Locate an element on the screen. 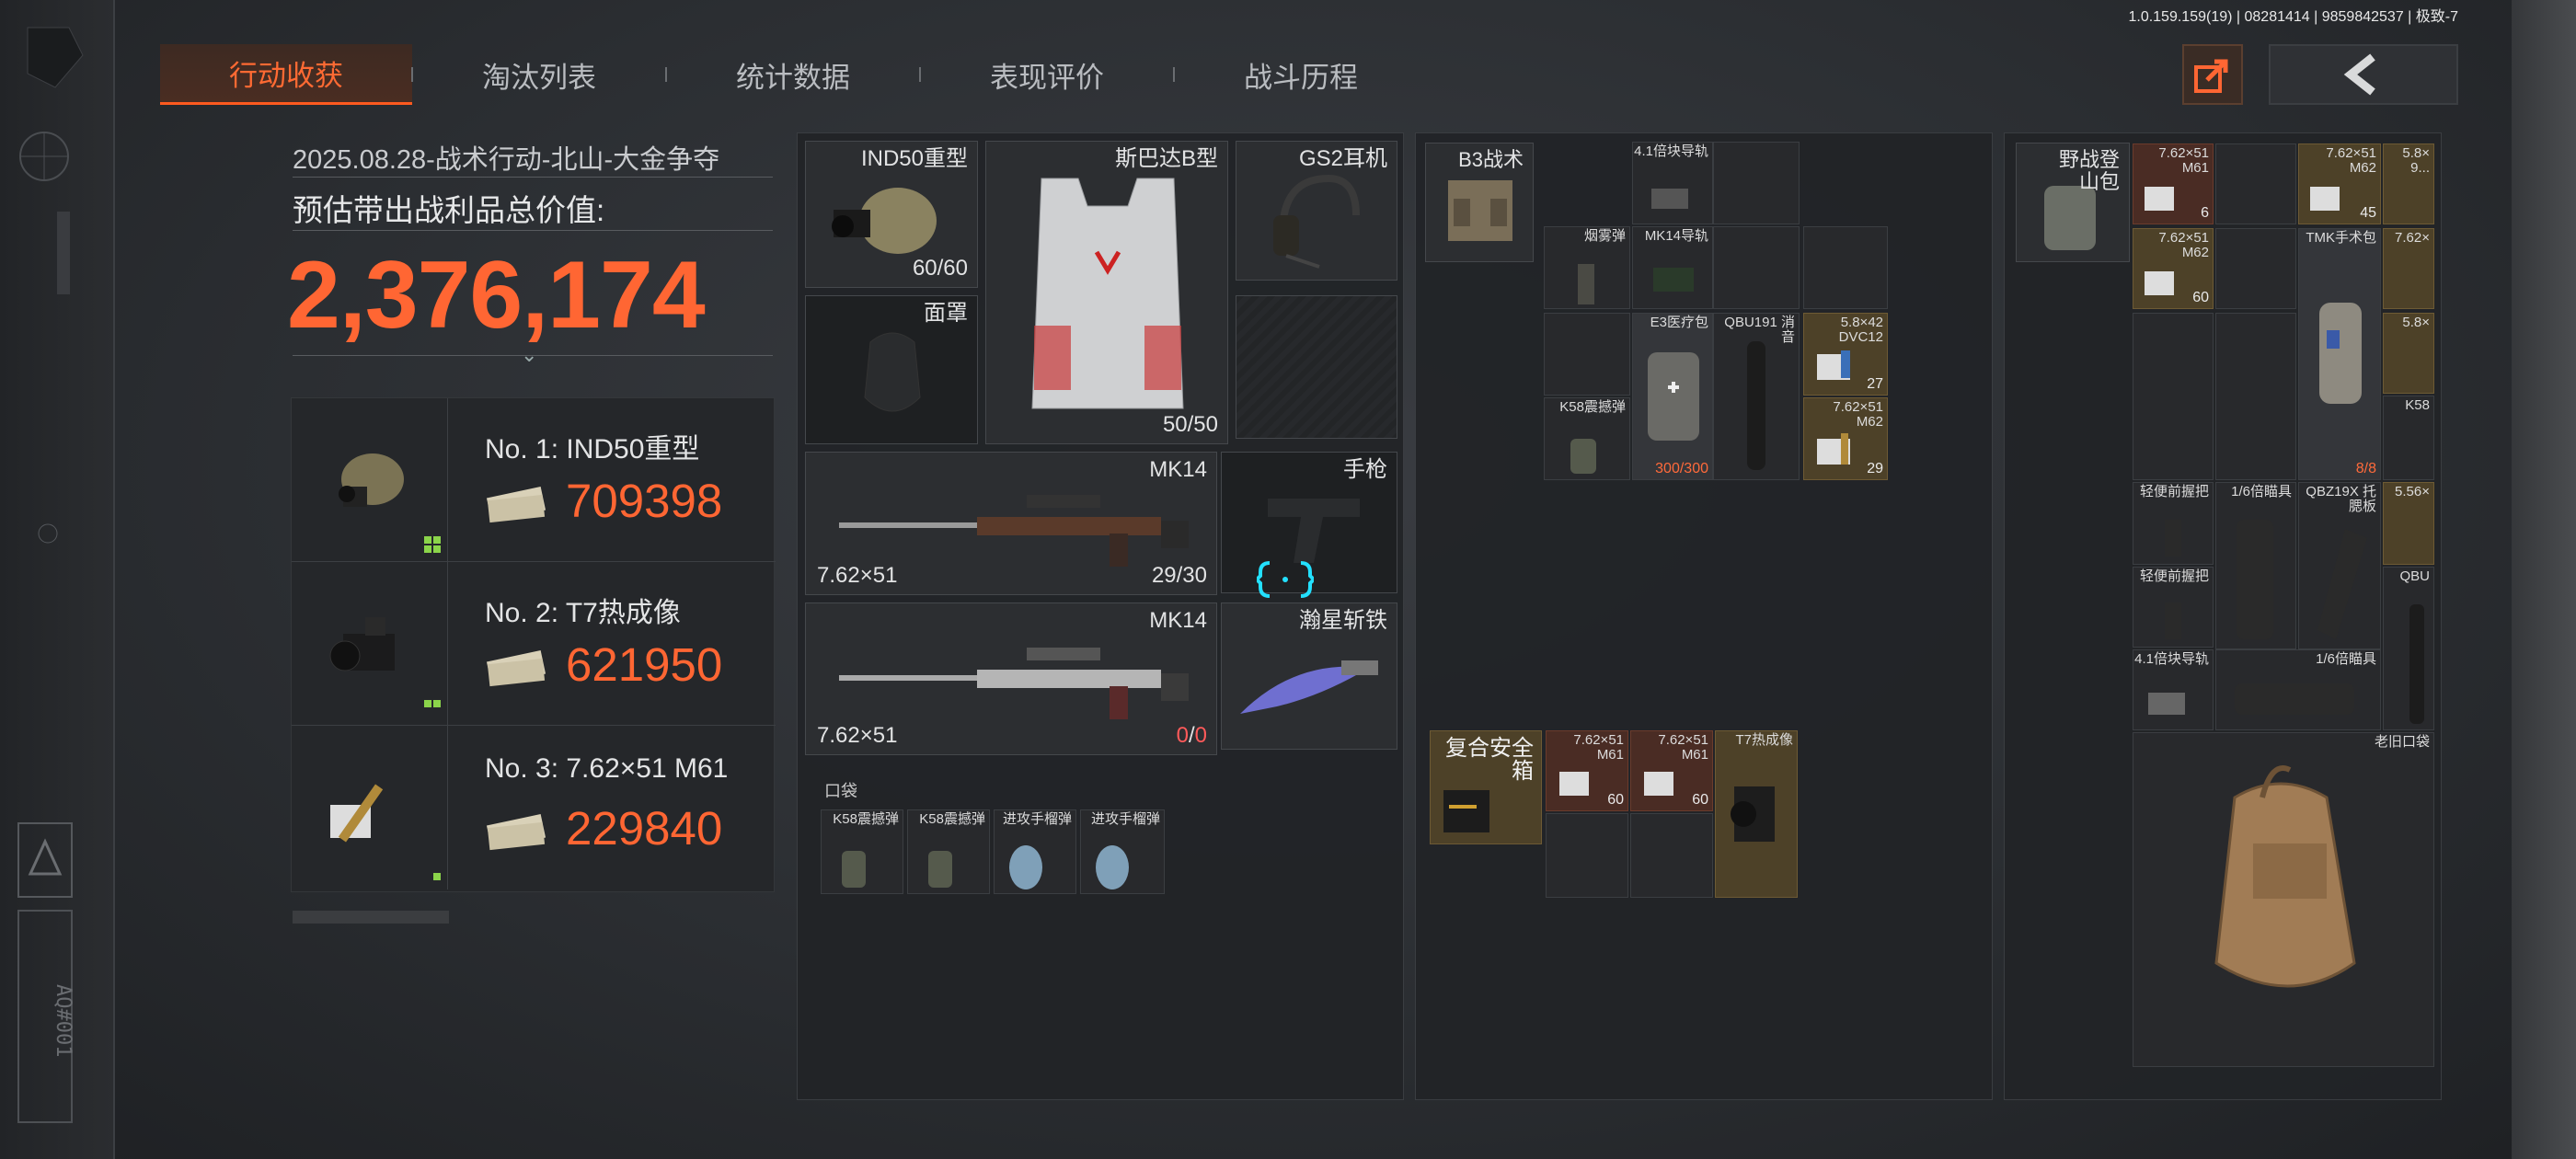 The width and height of the screenshot is (2576, 1159). bag-item-tmk: TMK手术包 8/8 is located at coordinates (2339, 354).